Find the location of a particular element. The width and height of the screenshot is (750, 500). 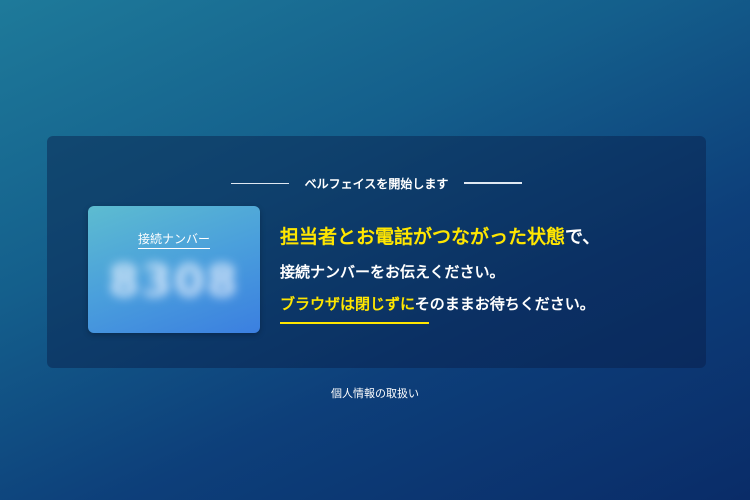

instruction-line-1-rest: で、 is located at coordinates (583, 237).